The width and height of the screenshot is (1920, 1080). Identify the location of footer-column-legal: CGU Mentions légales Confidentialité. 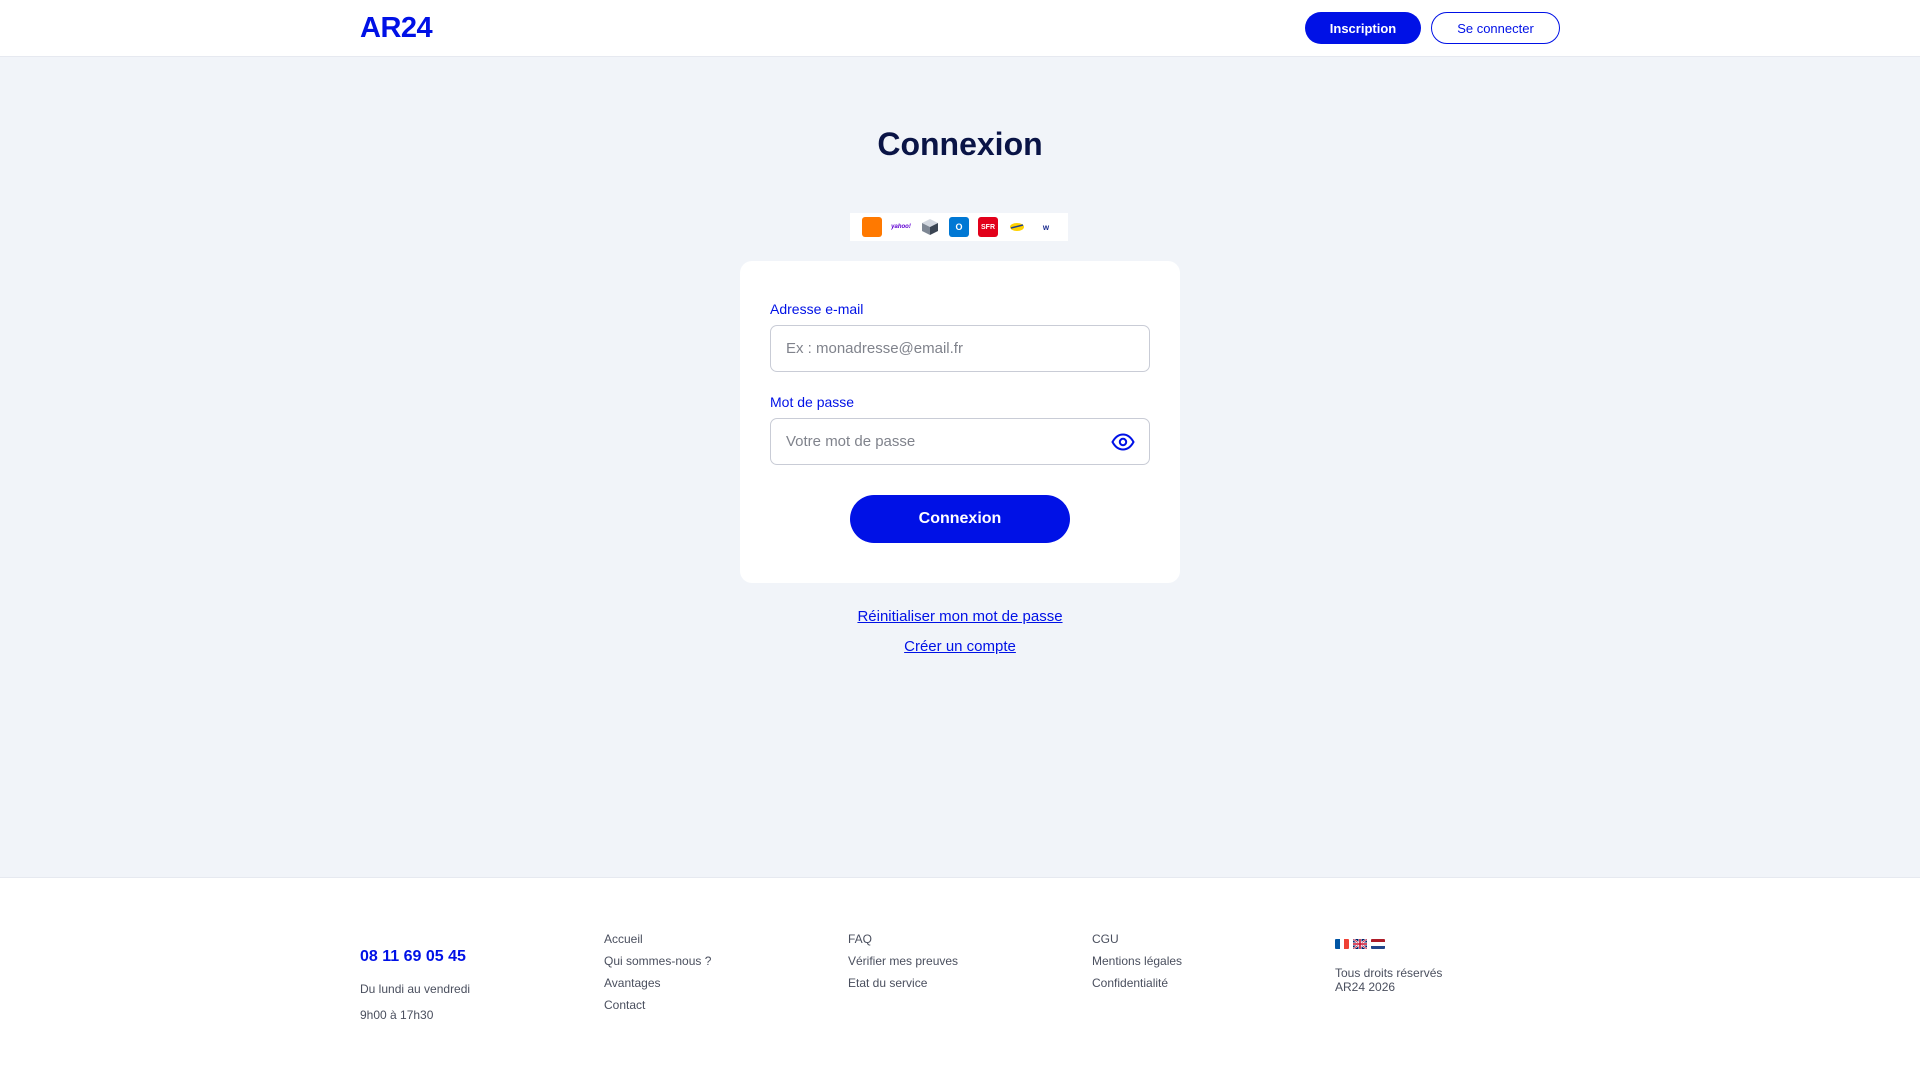
(1137, 961).